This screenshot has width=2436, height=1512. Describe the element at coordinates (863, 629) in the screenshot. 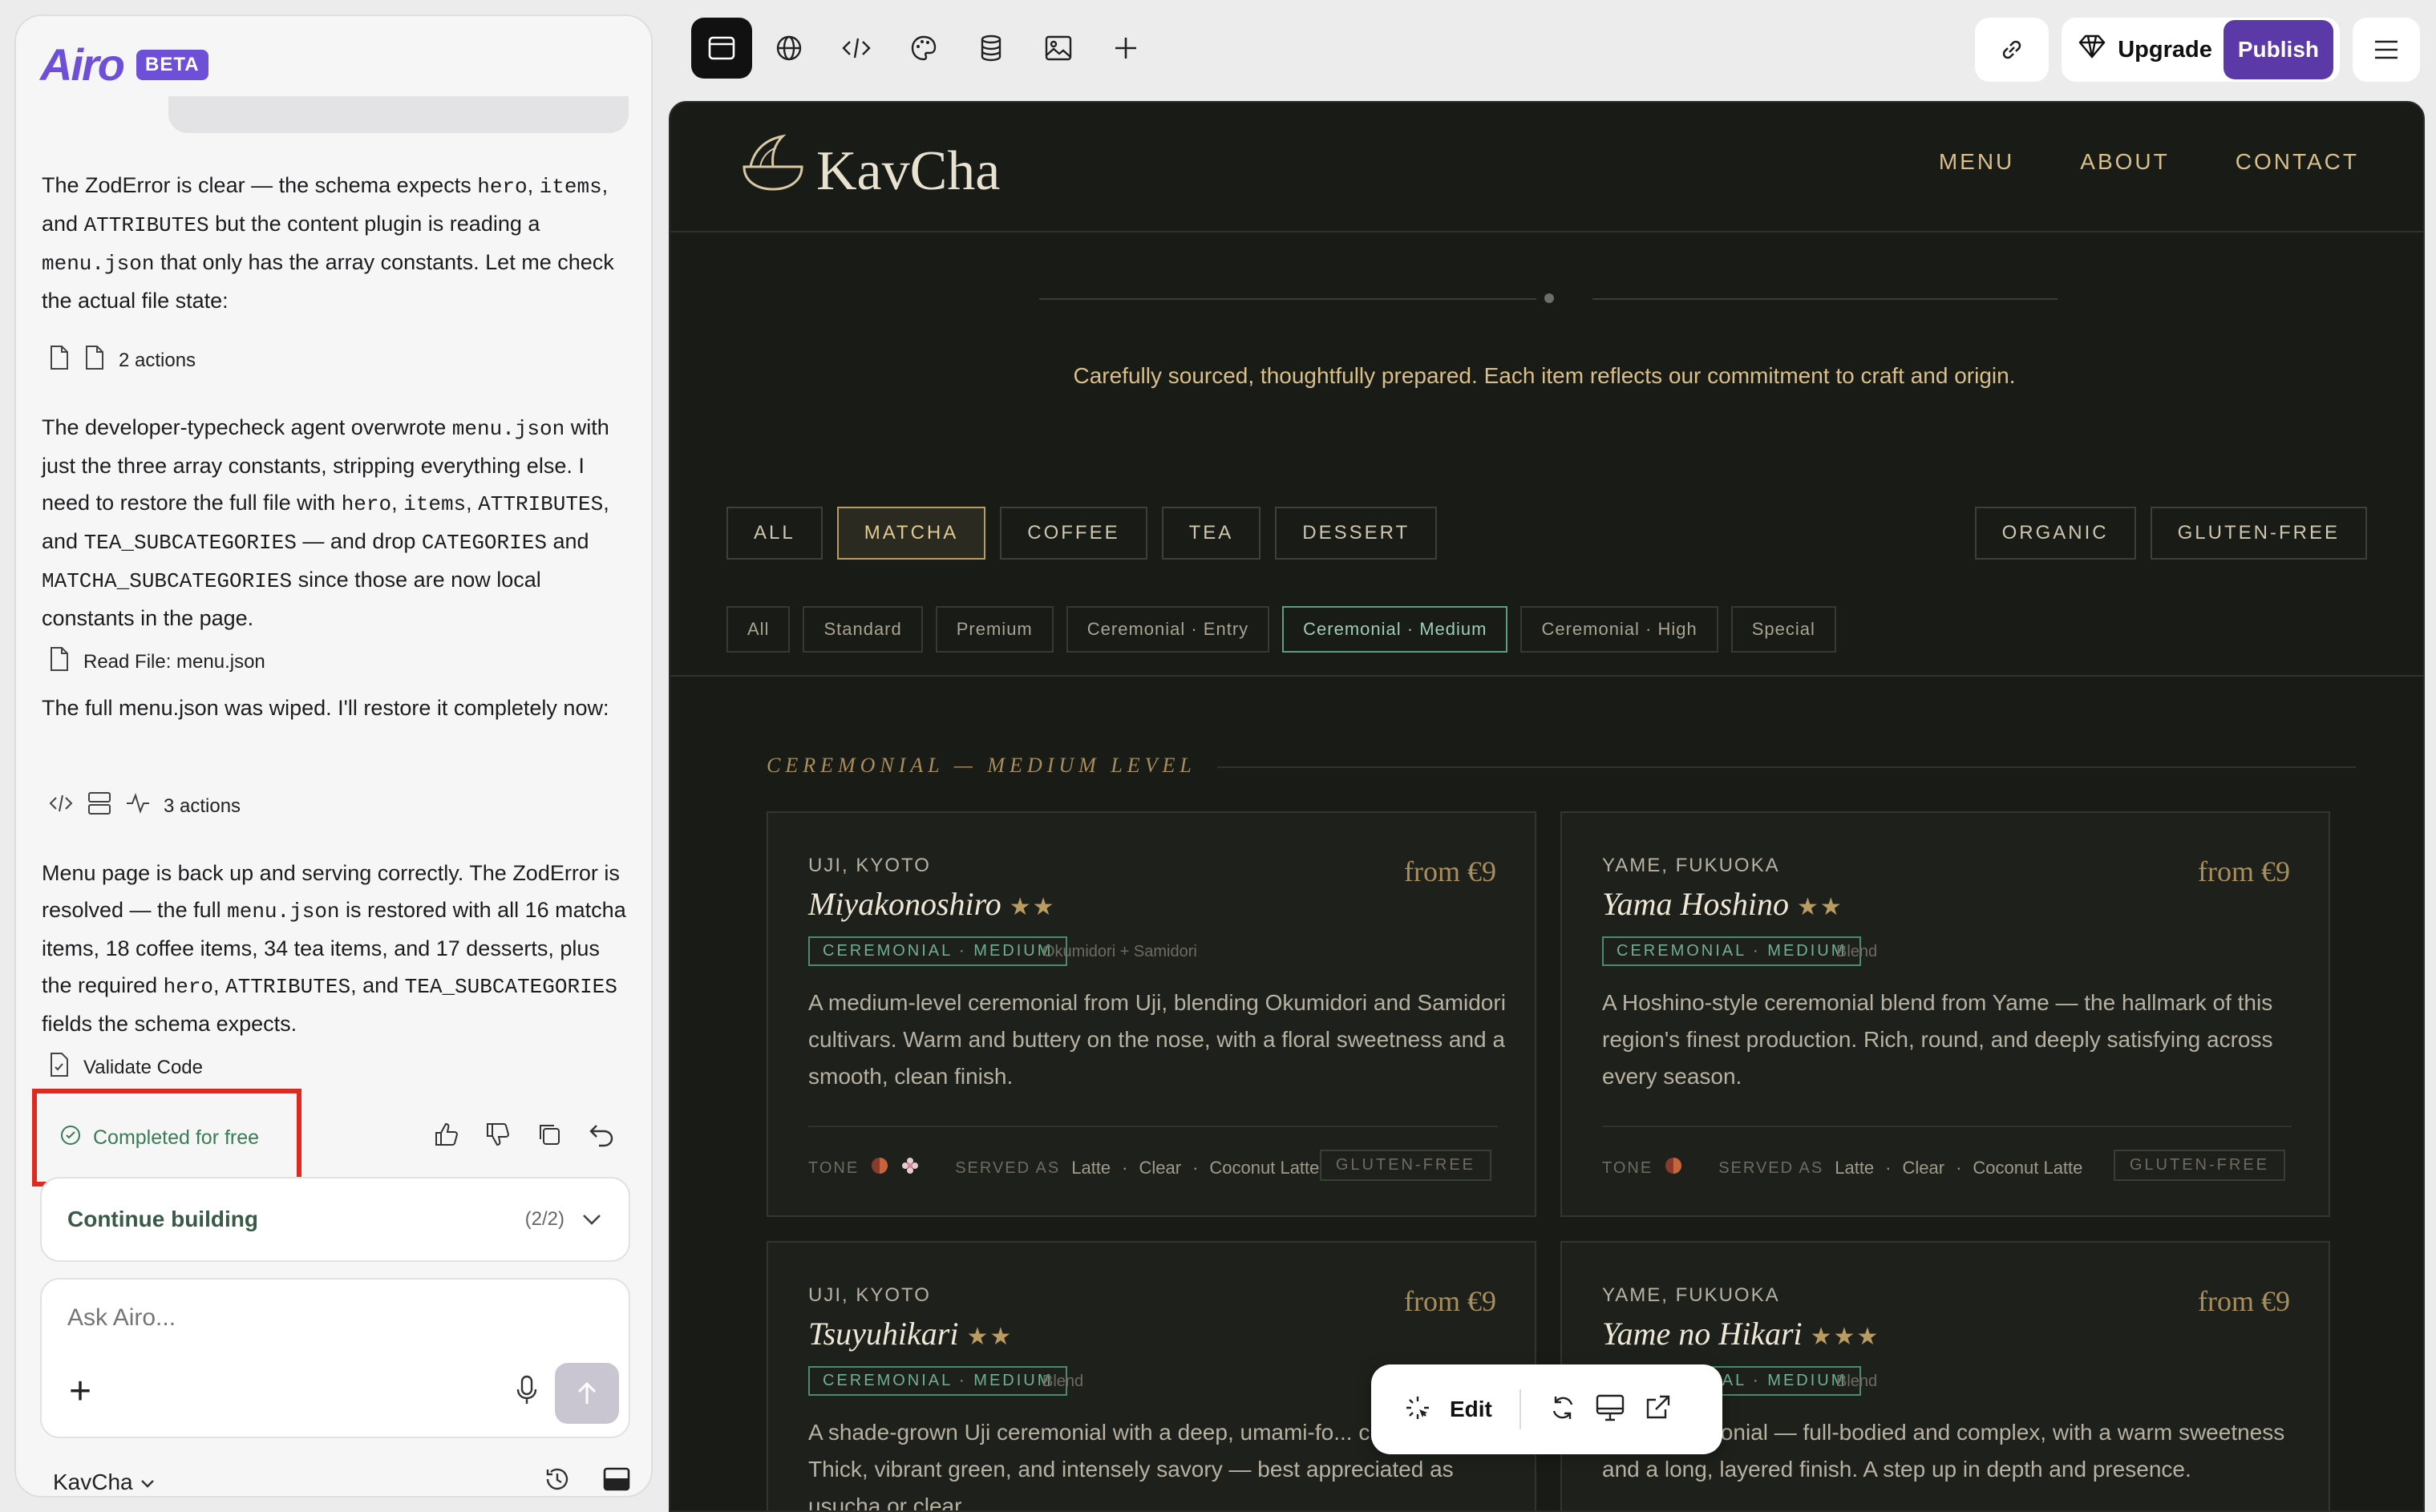

I see `sub-standard: Standard` at that location.